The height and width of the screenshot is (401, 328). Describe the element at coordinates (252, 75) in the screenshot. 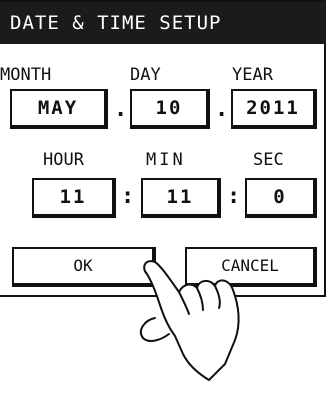

I see `year-label: YEAR` at that location.